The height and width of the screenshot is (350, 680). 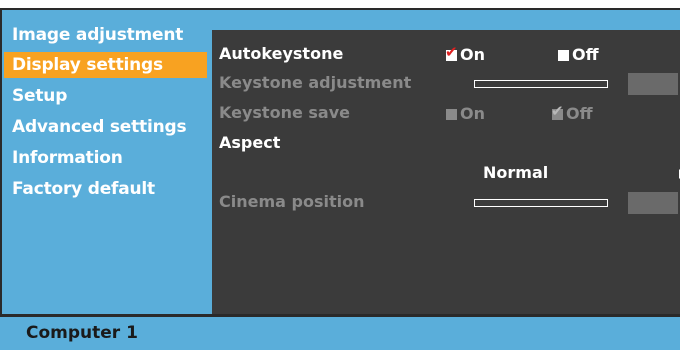 I want to click on keystone-save-off-checkbox: ✔, so click(x=557, y=112).